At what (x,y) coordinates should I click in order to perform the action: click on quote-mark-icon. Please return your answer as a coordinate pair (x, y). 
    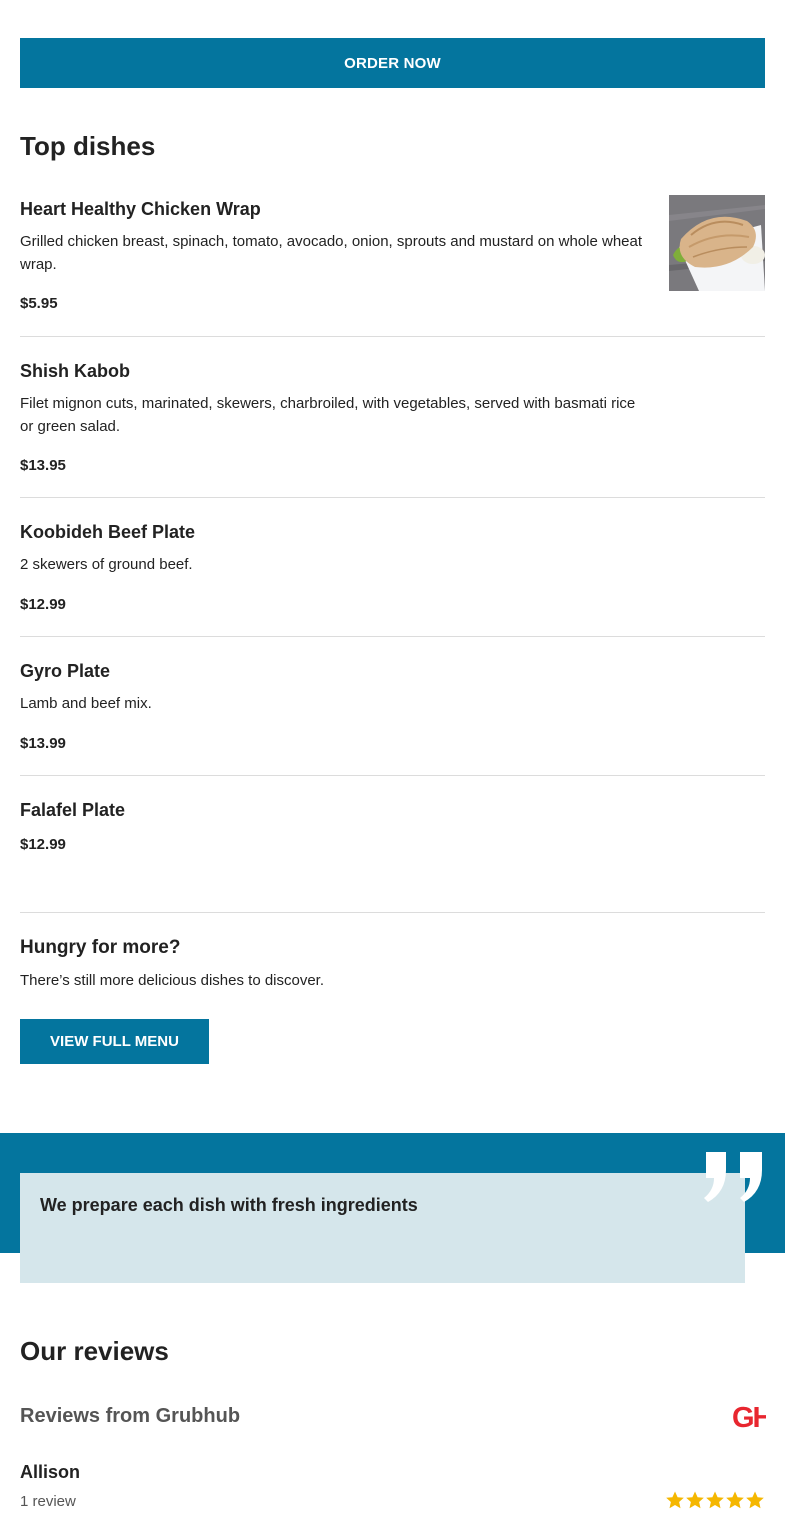
    Looking at the image, I should click on (733, 1177).